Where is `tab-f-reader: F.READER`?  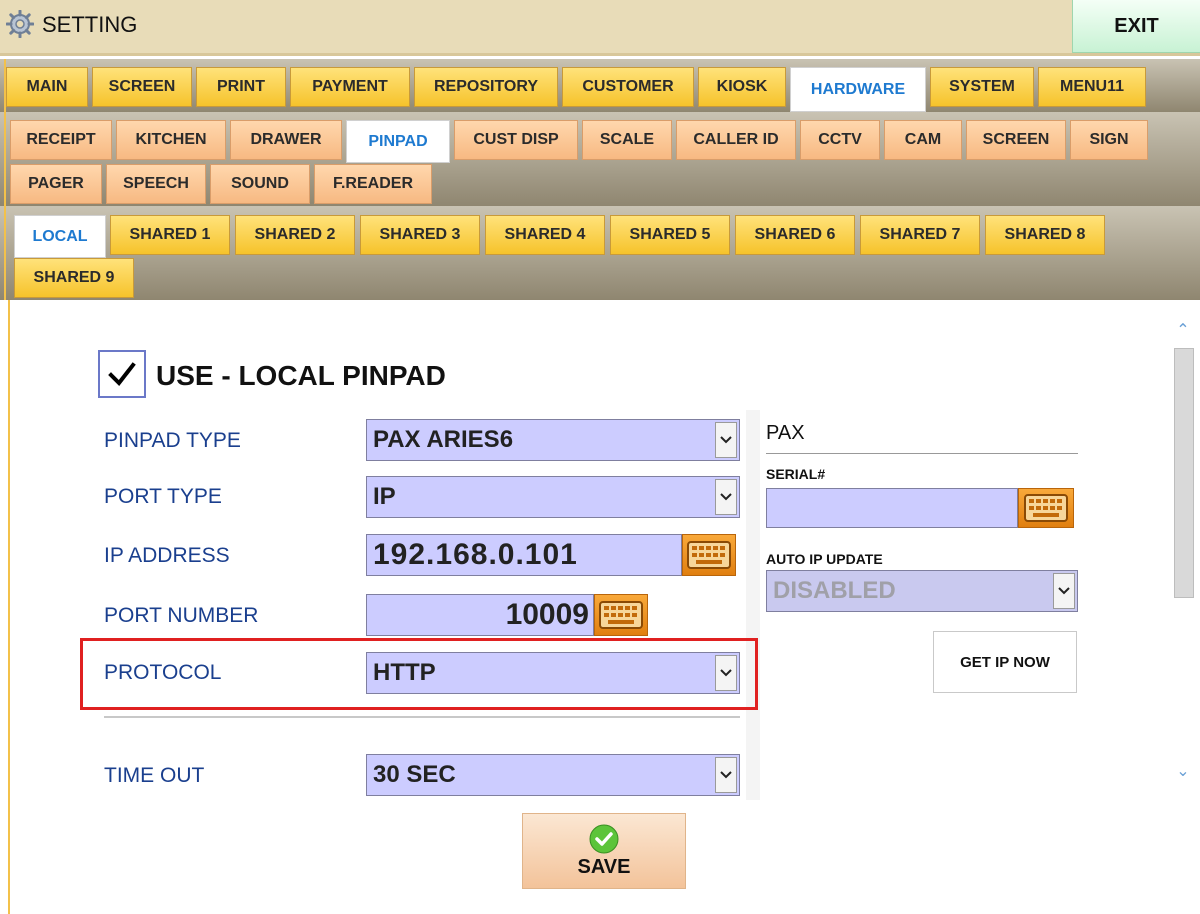 tab-f-reader: F.READER is located at coordinates (373, 184).